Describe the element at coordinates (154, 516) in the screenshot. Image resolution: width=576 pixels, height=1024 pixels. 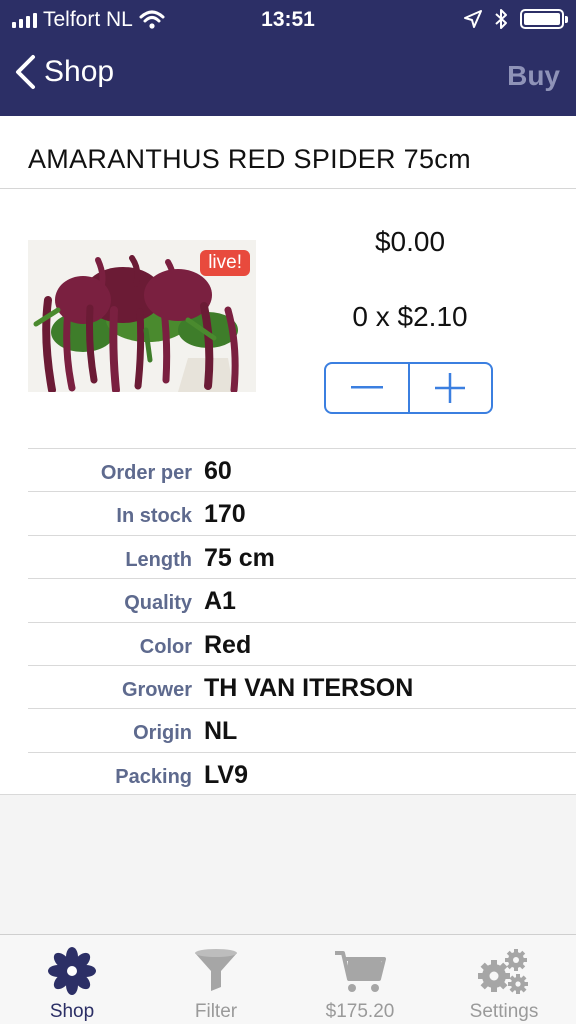
I see `detail-label: In stock` at that location.